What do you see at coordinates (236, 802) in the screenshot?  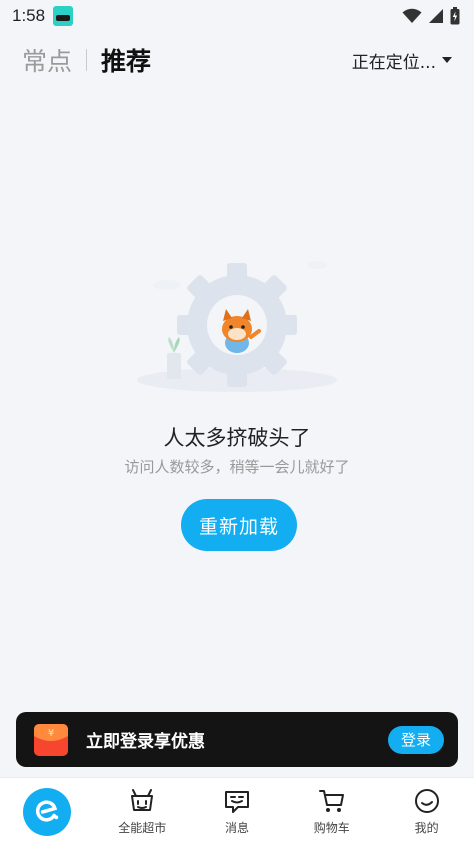 I see `message-icon` at bounding box center [236, 802].